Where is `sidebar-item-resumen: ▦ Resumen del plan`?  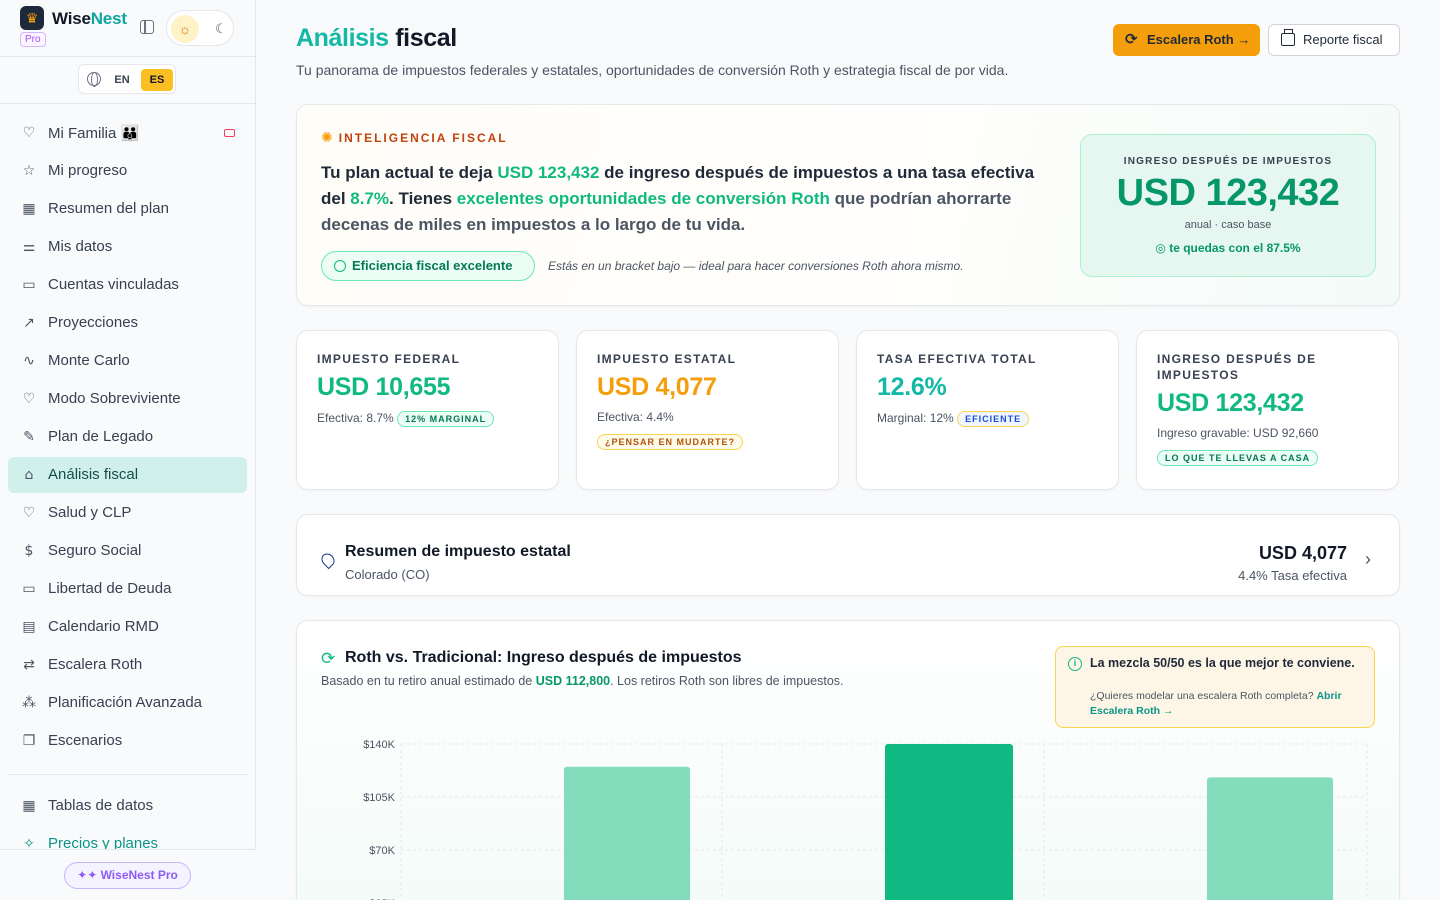 sidebar-item-resumen: ▦ Resumen del plan is located at coordinates (127, 209).